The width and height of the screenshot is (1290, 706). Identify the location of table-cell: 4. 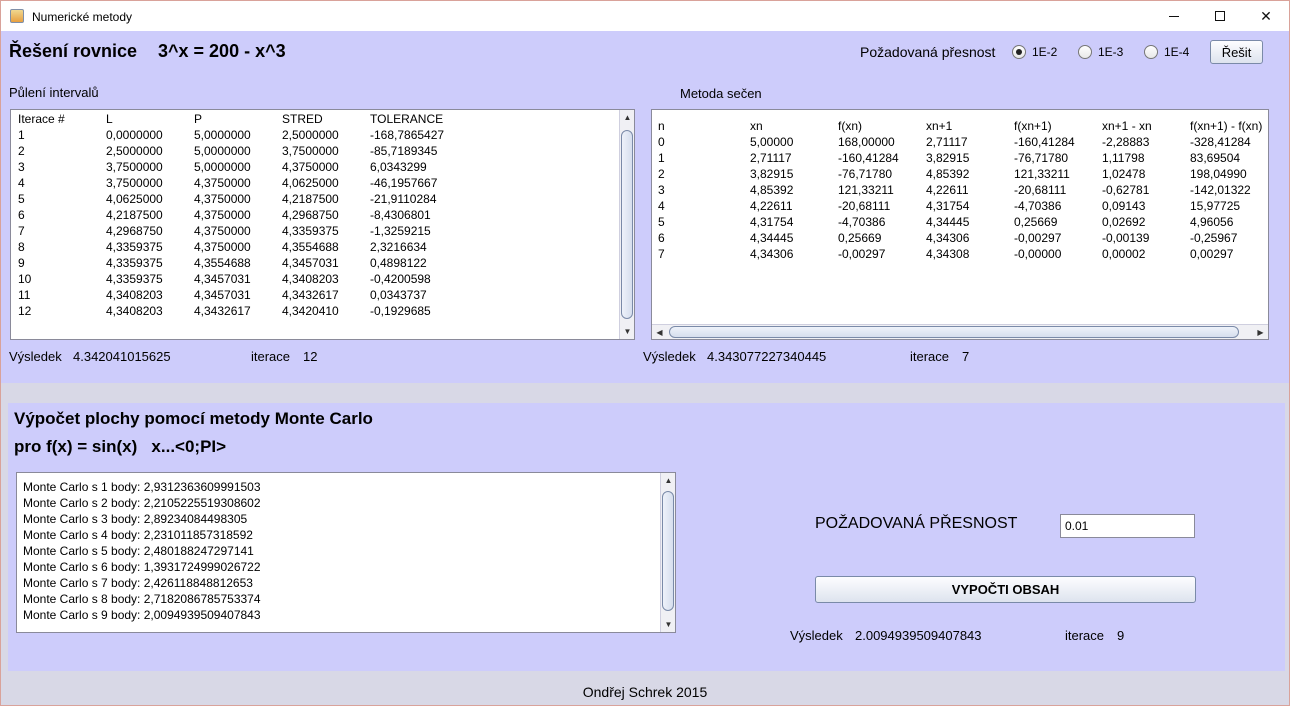
(21, 183).